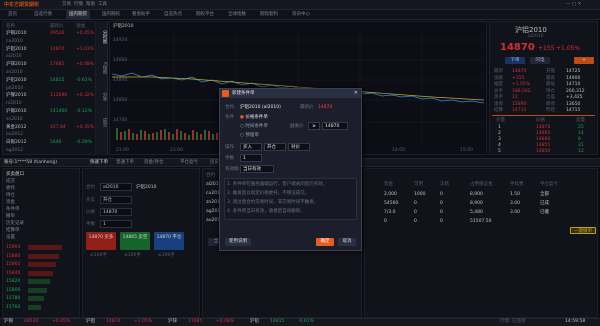 The image size is (600, 326). What do you see at coordinates (229, 117) in the screenshot?
I see `dialog-type-label: 条件` at bounding box center [229, 117].